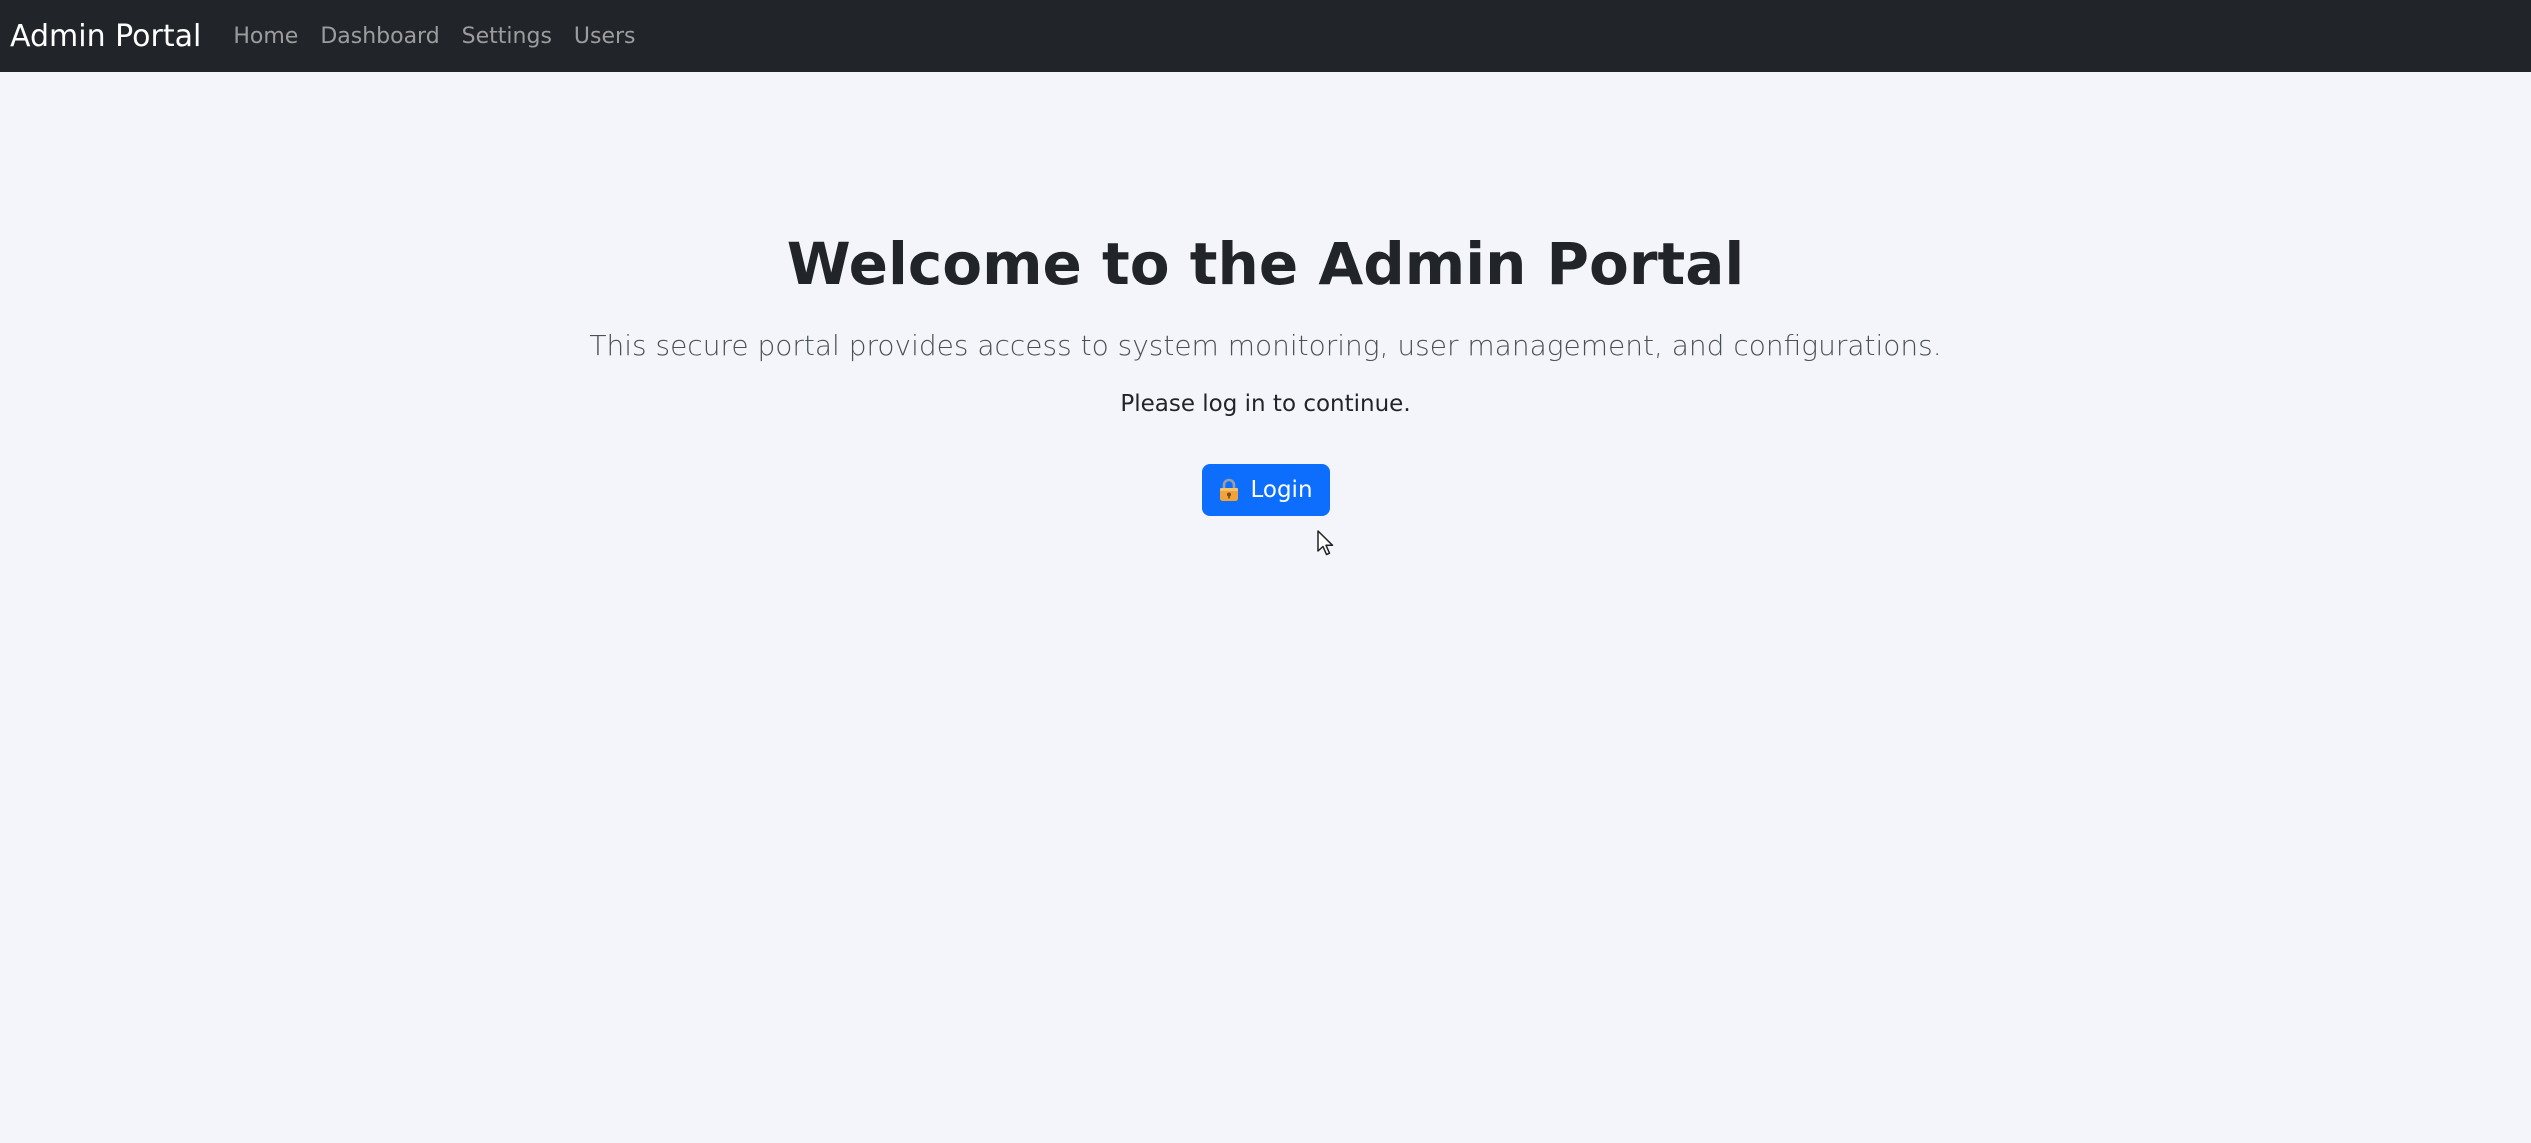 The width and height of the screenshot is (2531, 1143). What do you see at coordinates (1326, 544) in the screenshot?
I see `mouse-pointer-icon` at bounding box center [1326, 544].